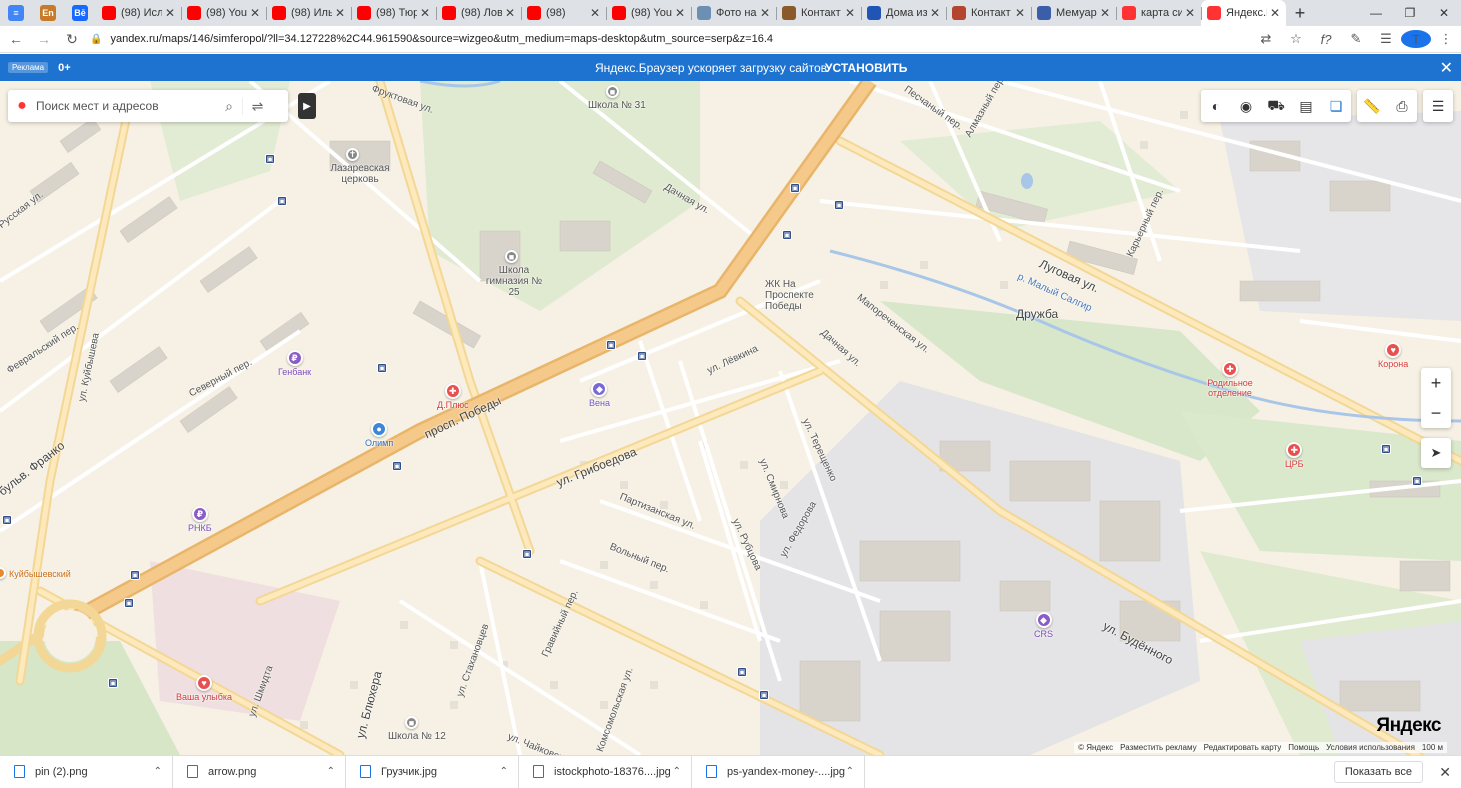  I want to click on forward-icon: →, so click(44, 39).